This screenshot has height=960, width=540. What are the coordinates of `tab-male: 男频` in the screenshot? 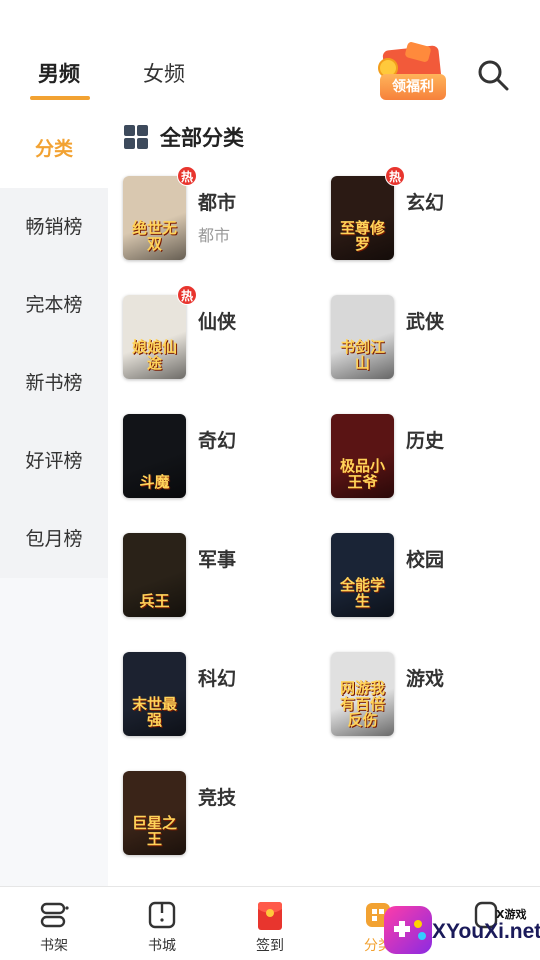 It's located at (59, 73).